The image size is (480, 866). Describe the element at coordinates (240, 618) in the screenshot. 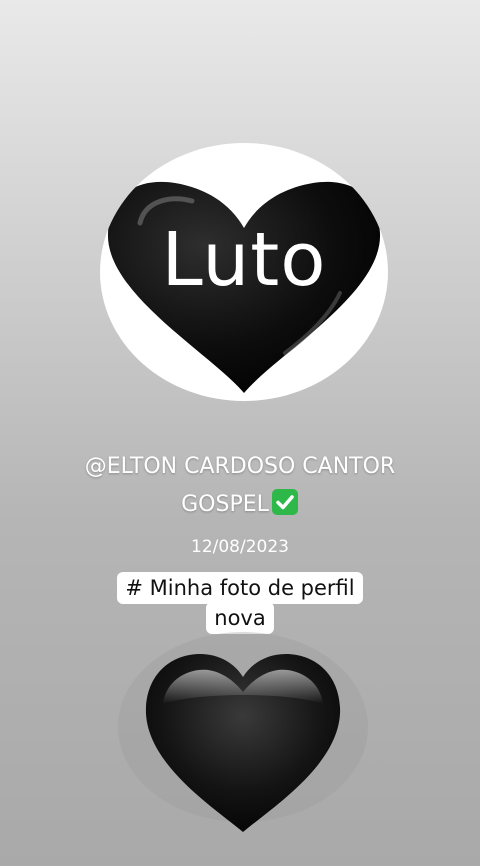

I see `caption-line-2: nova` at that location.